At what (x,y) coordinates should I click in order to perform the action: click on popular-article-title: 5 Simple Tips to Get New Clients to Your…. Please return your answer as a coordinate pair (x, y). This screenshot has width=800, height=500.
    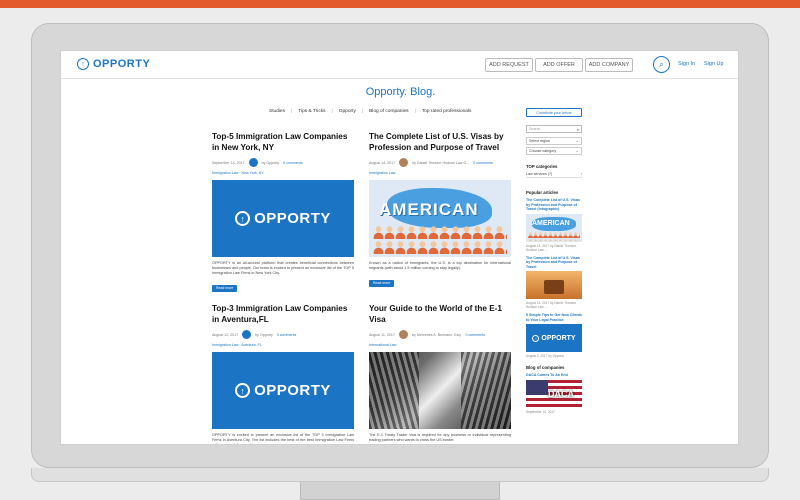
    Looking at the image, I should click on (554, 317).